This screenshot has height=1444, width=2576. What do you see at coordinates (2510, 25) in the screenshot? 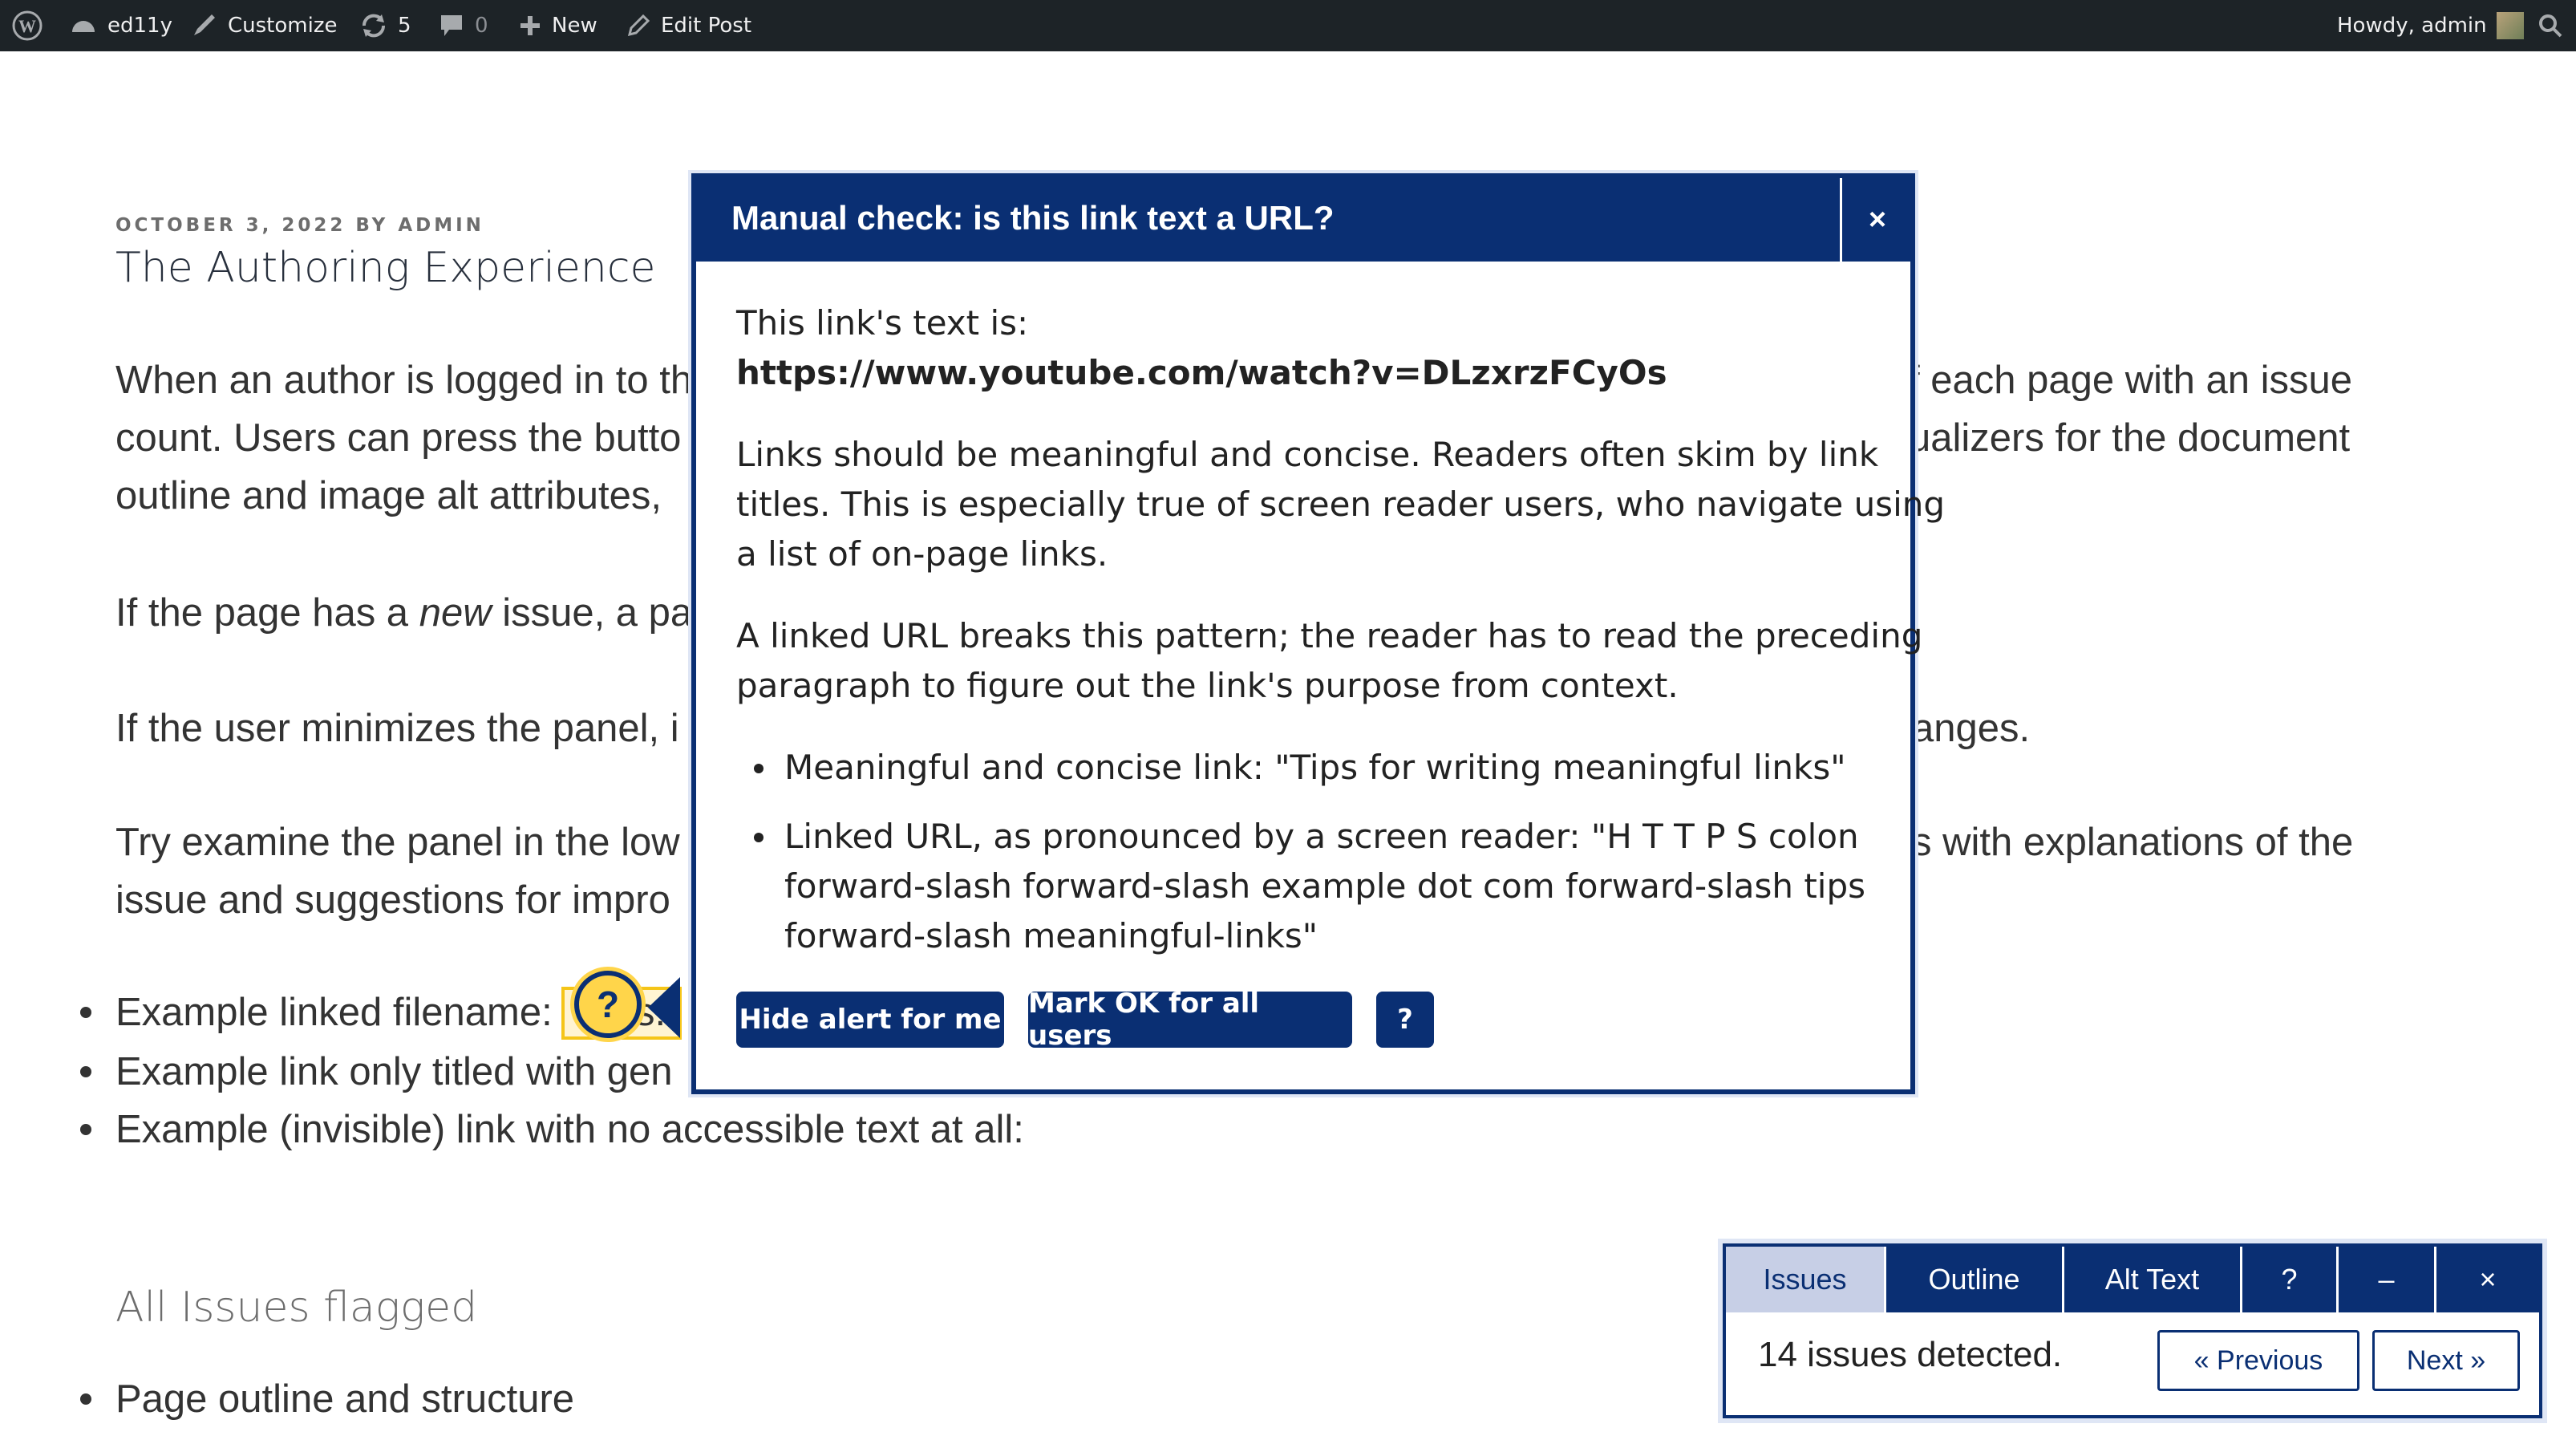
I see `avatar` at bounding box center [2510, 25].